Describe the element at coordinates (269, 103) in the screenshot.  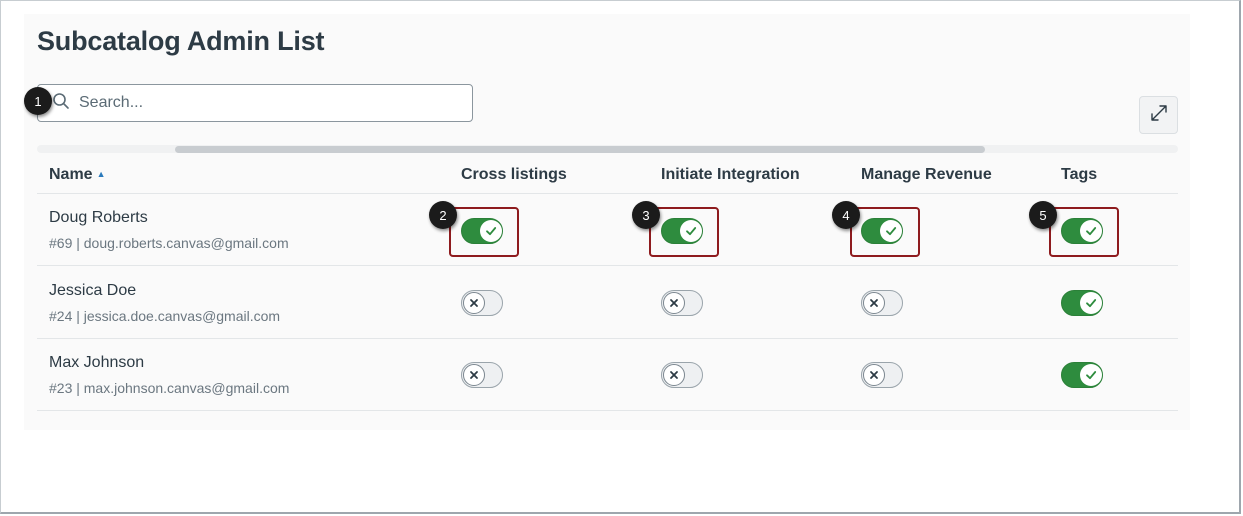
I see `search-input` at that location.